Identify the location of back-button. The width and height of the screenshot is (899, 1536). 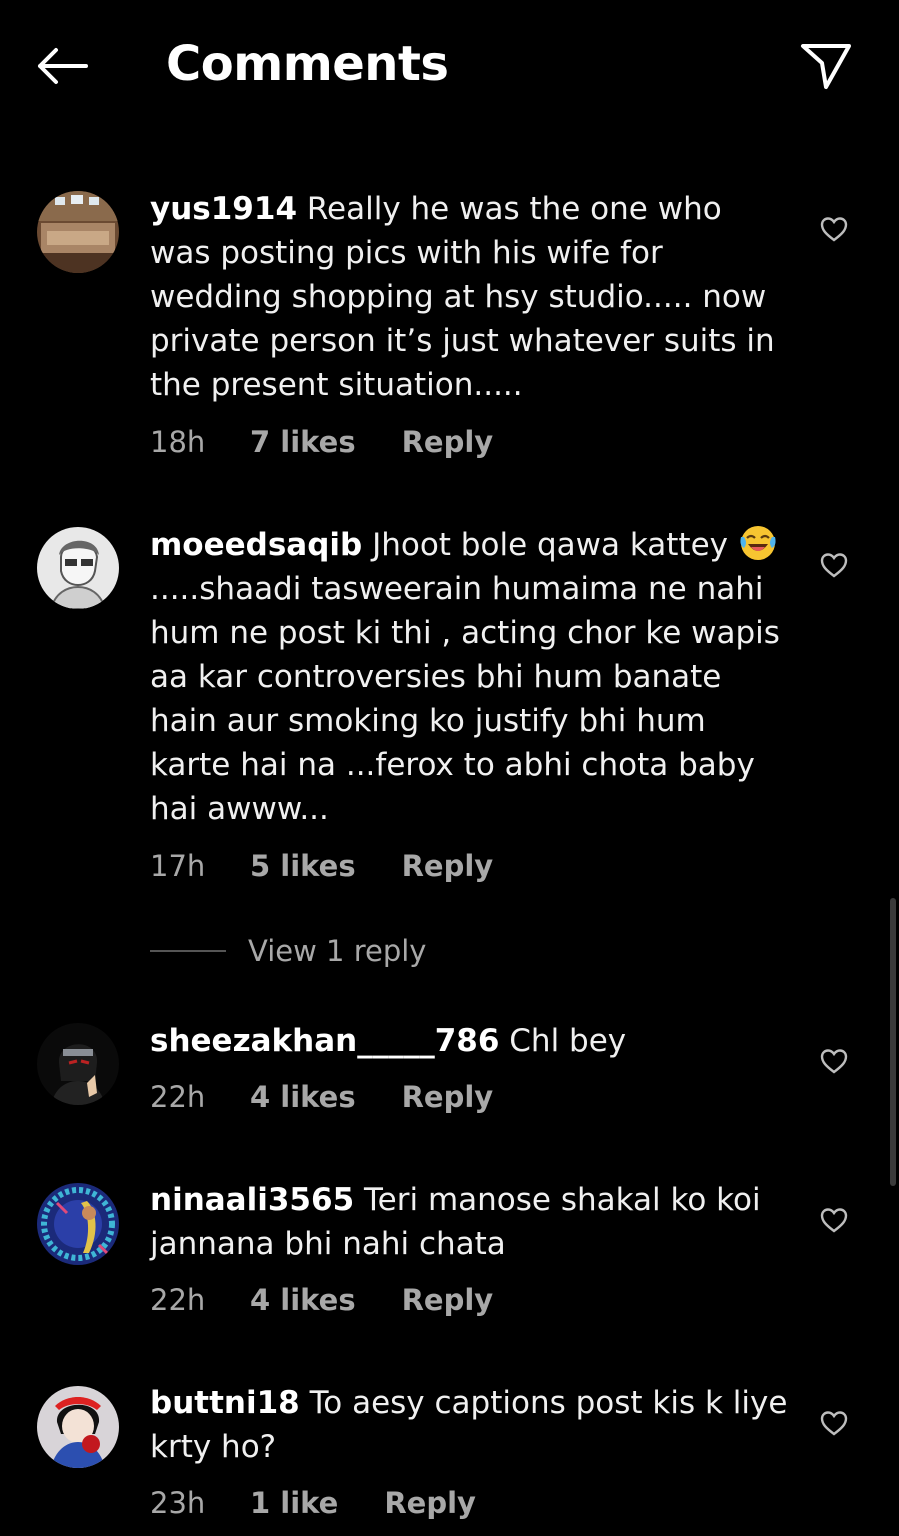
(62, 66).